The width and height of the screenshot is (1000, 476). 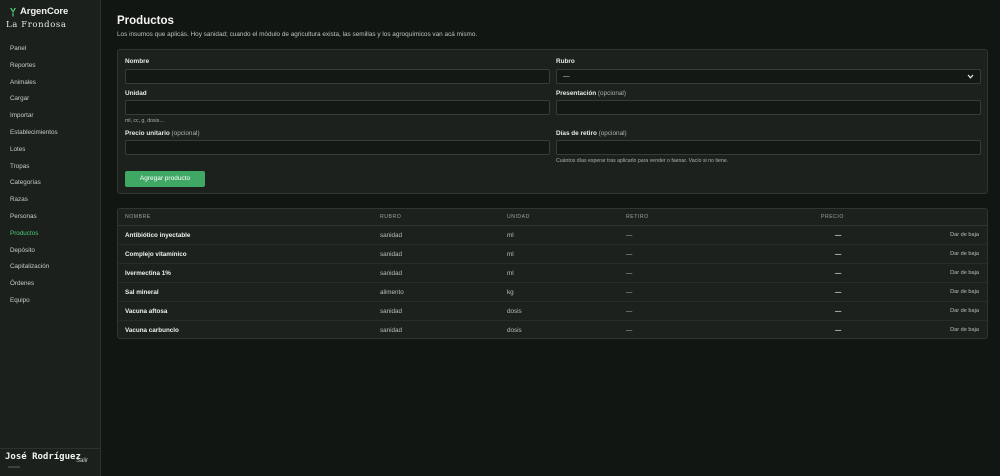 What do you see at coordinates (50, 200) in the screenshot?
I see `sidebar-item-razas: Razas` at bounding box center [50, 200].